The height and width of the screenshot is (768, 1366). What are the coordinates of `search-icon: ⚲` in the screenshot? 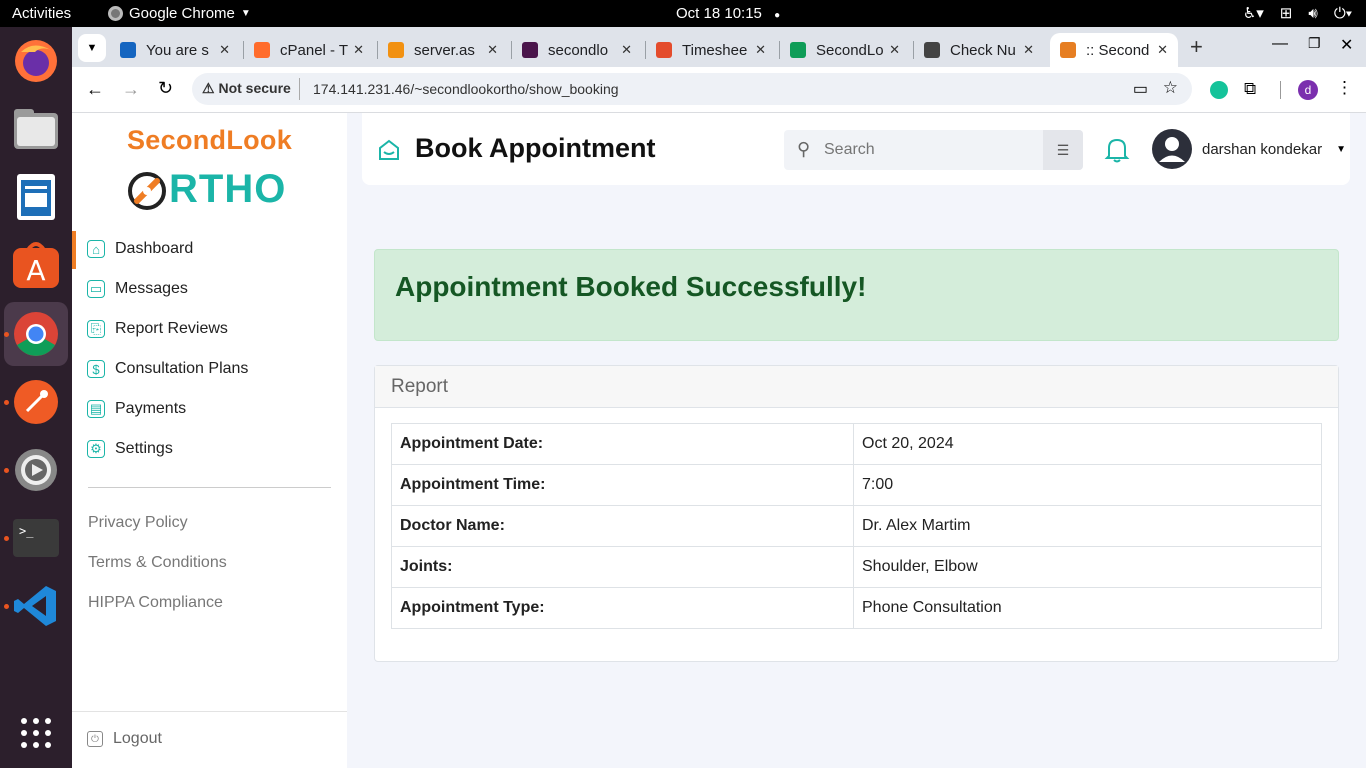 It's located at (804, 149).